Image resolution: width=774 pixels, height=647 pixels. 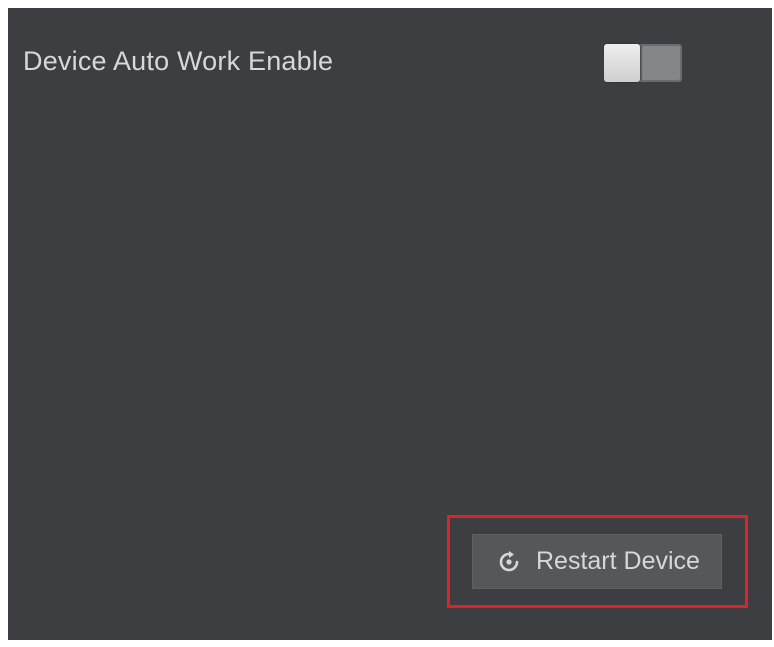 I want to click on auto-work-enable-label: Device Auto Work Enable, so click(x=178, y=61).